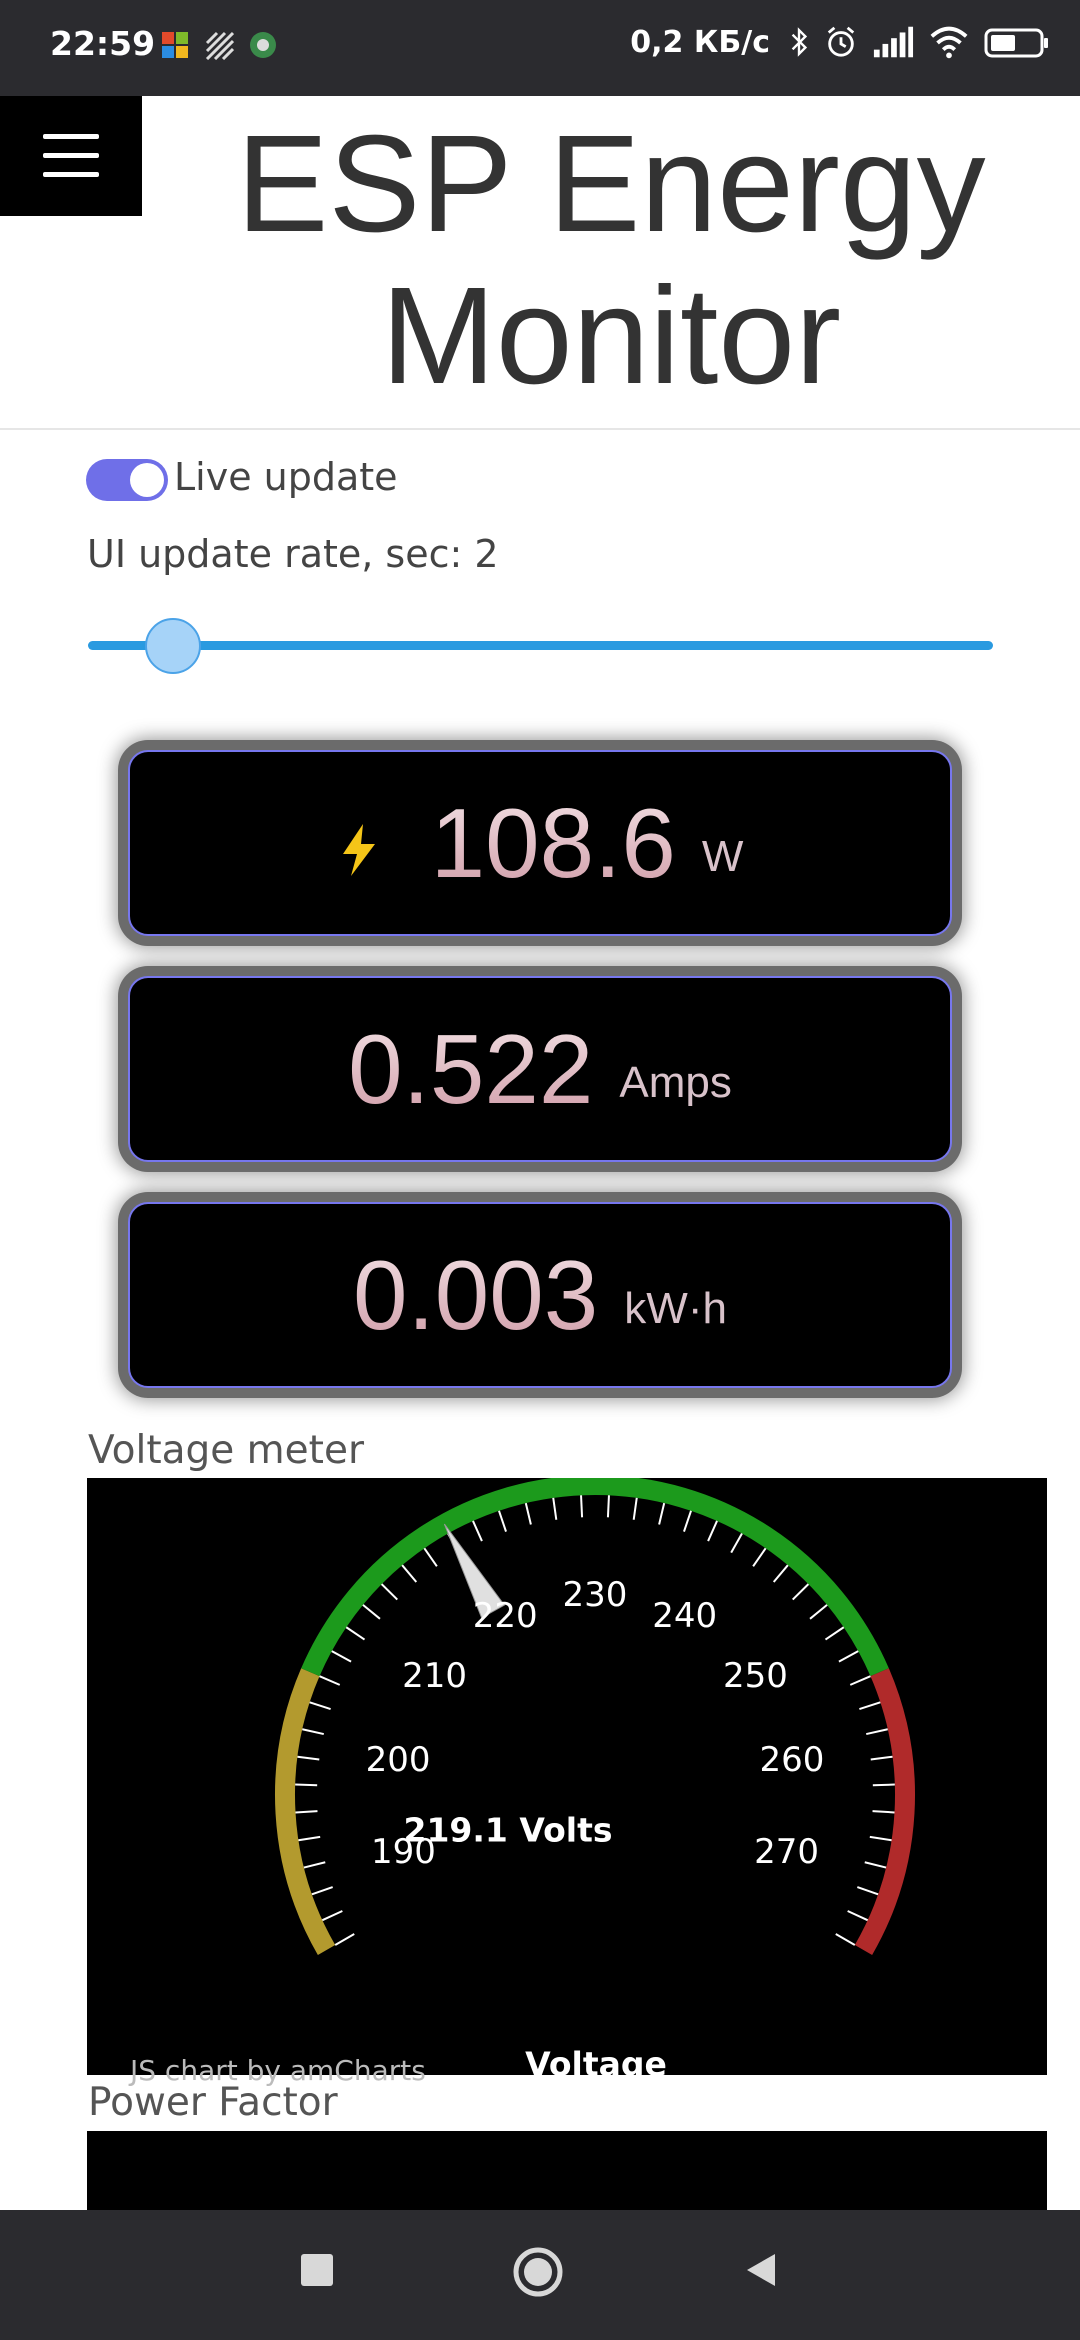 This screenshot has width=1080, height=2340. I want to click on gauge-tick-label: 250, so click(755, 1675).